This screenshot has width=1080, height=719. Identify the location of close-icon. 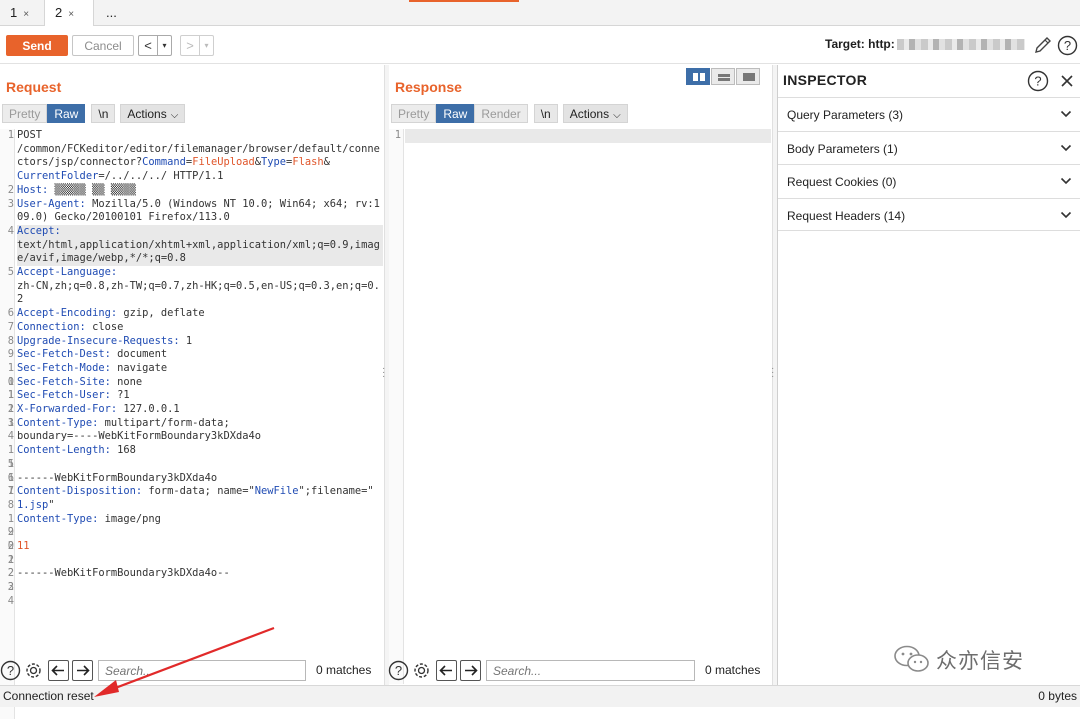
(1067, 81).